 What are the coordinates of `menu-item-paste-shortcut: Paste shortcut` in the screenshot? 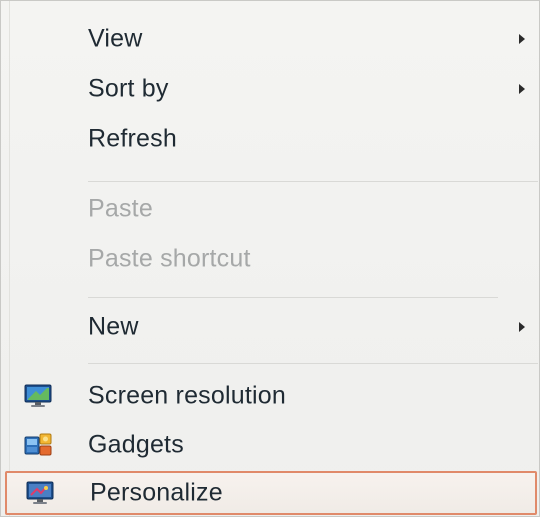 It's located at (271, 259).